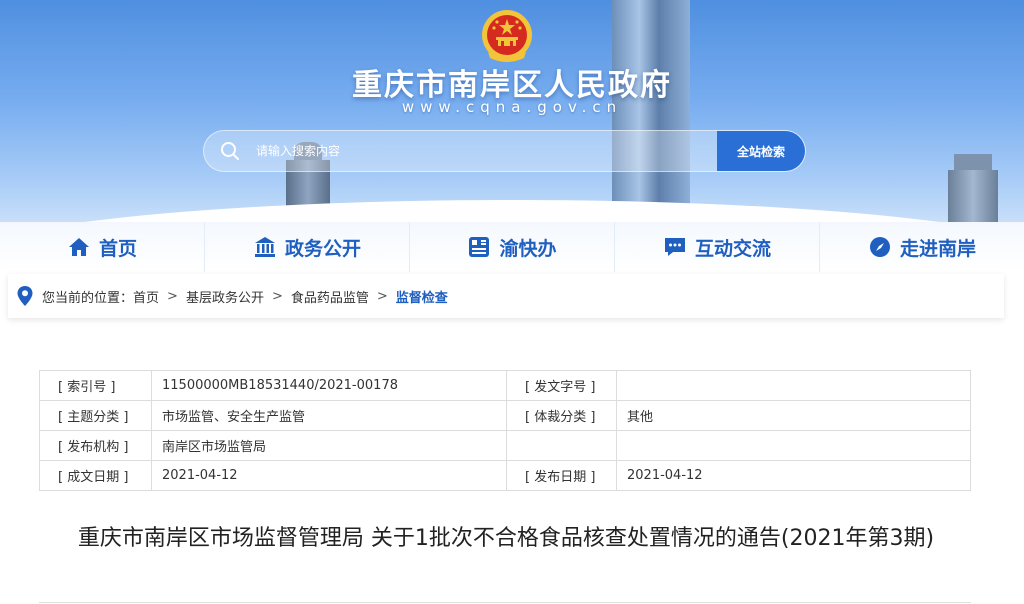  What do you see at coordinates (329, 445) in the screenshot?
I see `meta-value: 南岸区市场监管局` at bounding box center [329, 445].